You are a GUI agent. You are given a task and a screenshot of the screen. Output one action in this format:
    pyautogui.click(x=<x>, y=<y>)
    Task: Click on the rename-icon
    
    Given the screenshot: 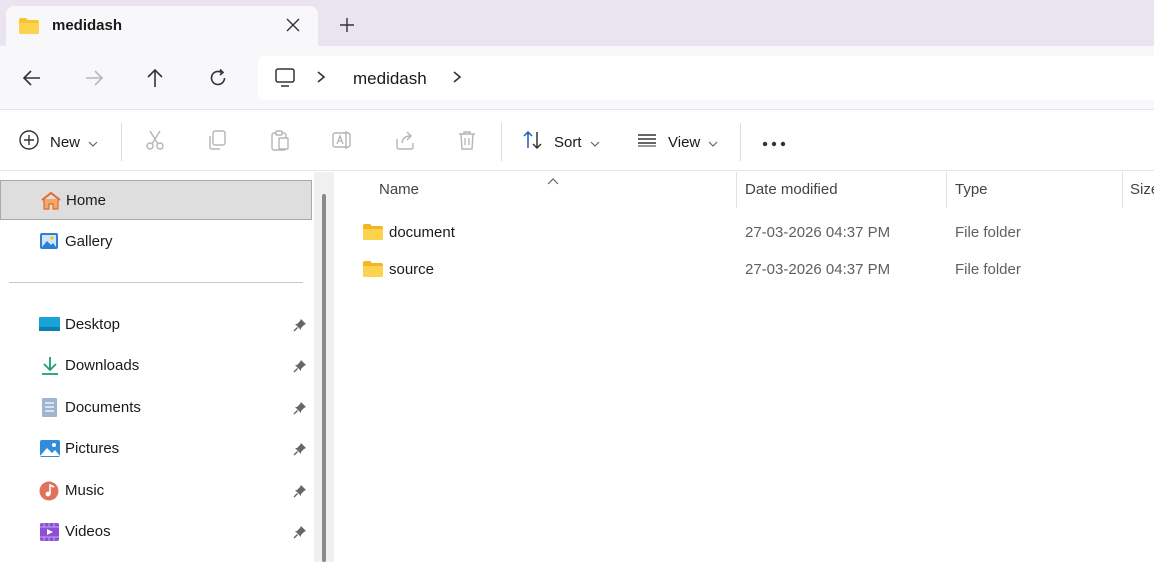 What is the action you would take?
    pyautogui.click(x=342, y=142)
    